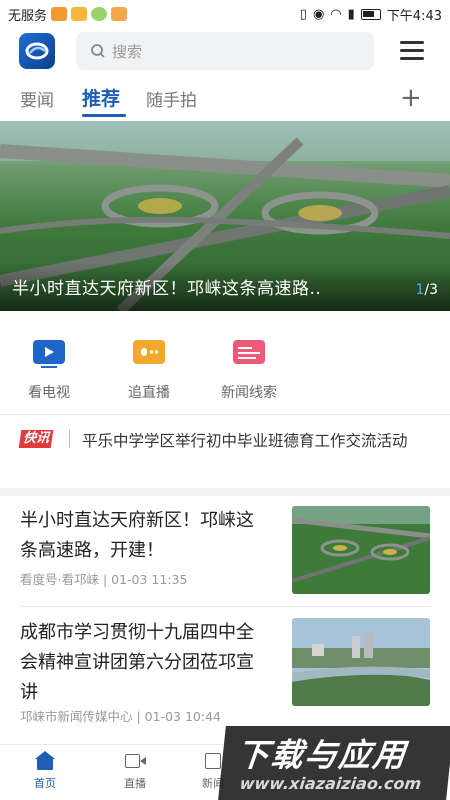 Image resolution: width=450 pixels, height=800 pixels. Describe the element at coordinates (127, 51) in the screenshot. I see `search-placeholder: 搜索` at that location.